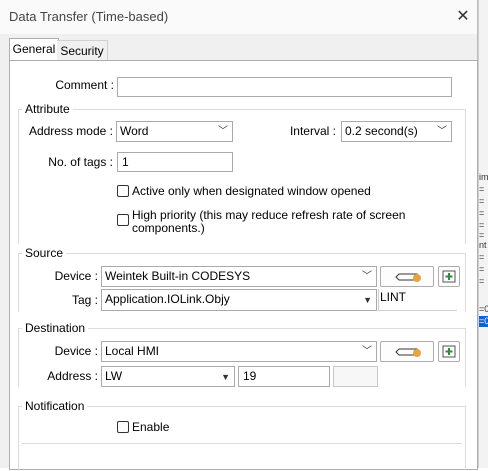 The height and width of the screenshot is (471, 488). What do you see at coordinates (132, 351) in the screenshot?
I see `destination-device-value: Local HMI` at bounding box center [132, 351].